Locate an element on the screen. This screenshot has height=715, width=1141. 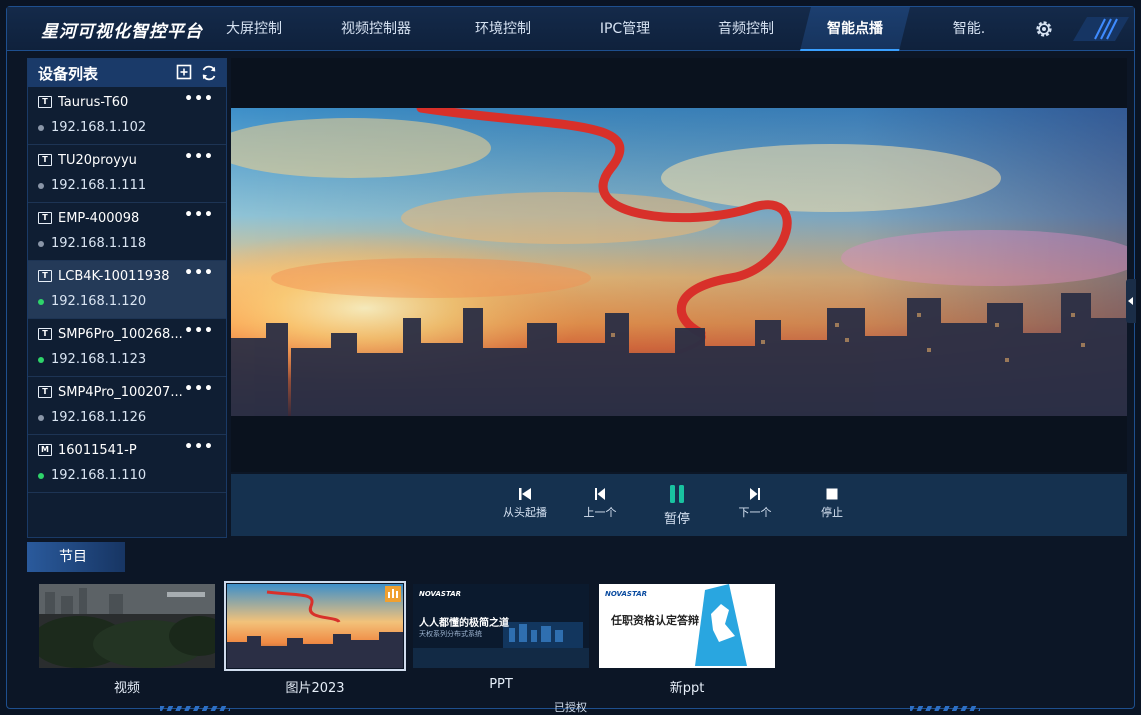
program-label-new-ppt: 新ppt is located at coordinates (687, 688).